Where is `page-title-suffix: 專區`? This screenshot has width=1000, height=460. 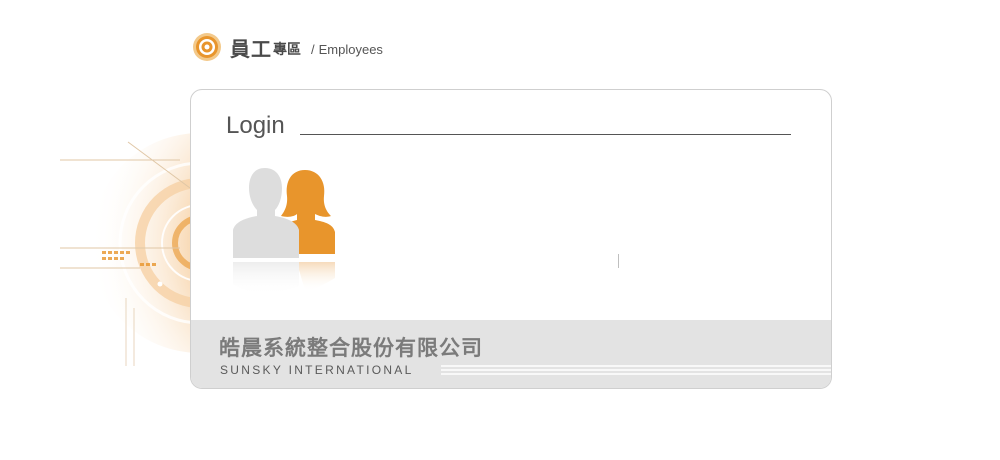 page-title-suffix: 專區 is located at coordinates (287, 50).